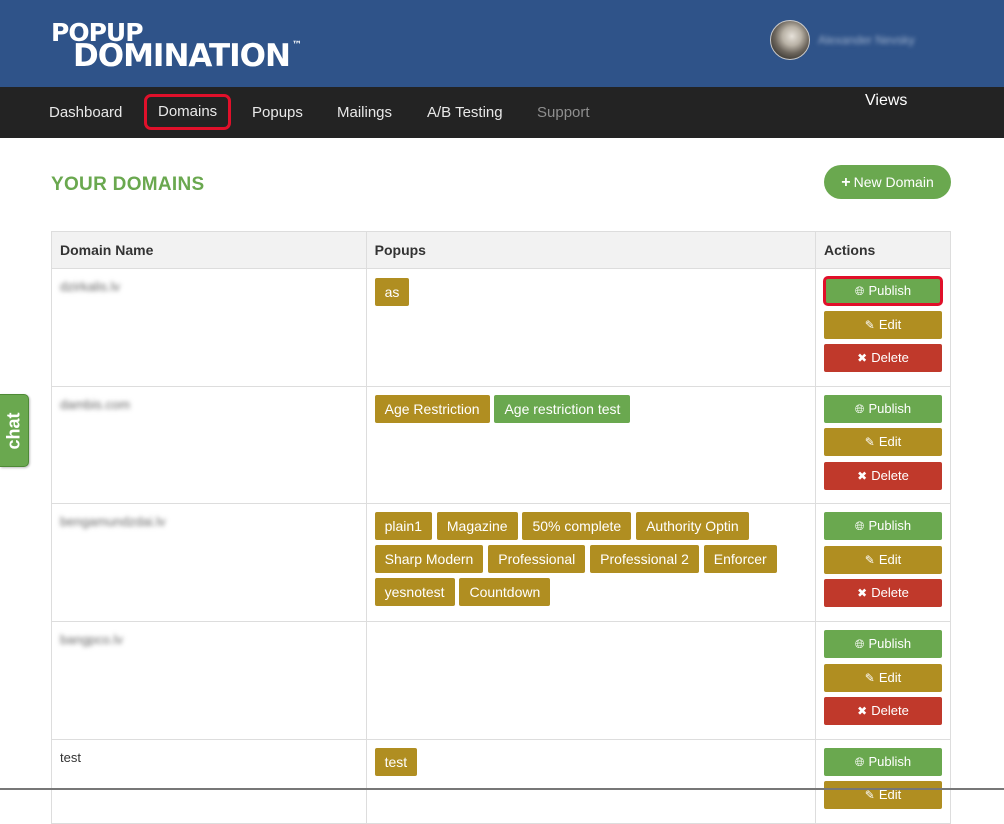 The width and height of the screenshot is (1004, 824). Describe the element at coordinates (429, 559) in the screenshot. I see `popup-tag: Sharp Modern` at that location.